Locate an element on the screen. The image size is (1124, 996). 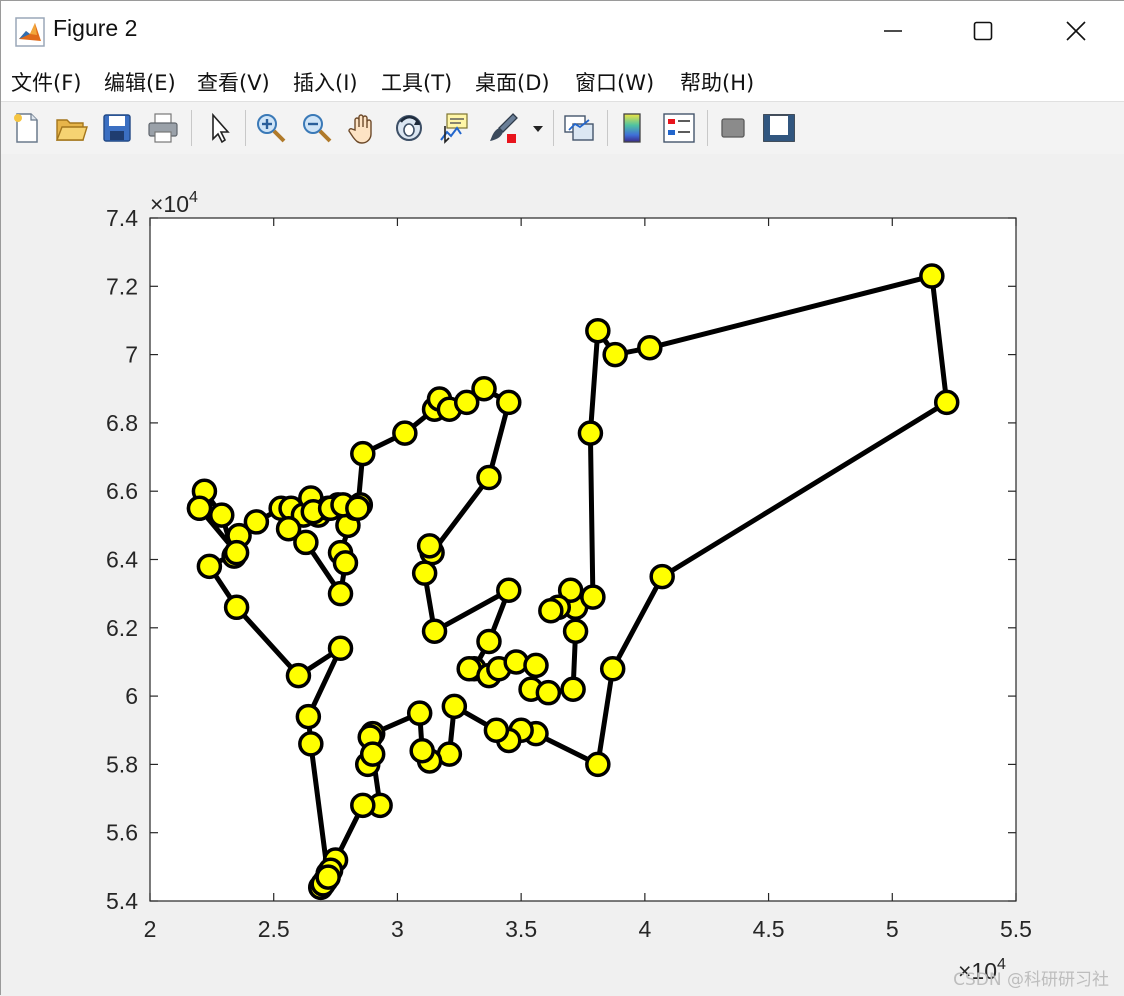
x-tick-label: 4 is located at coordinates (644, 929).